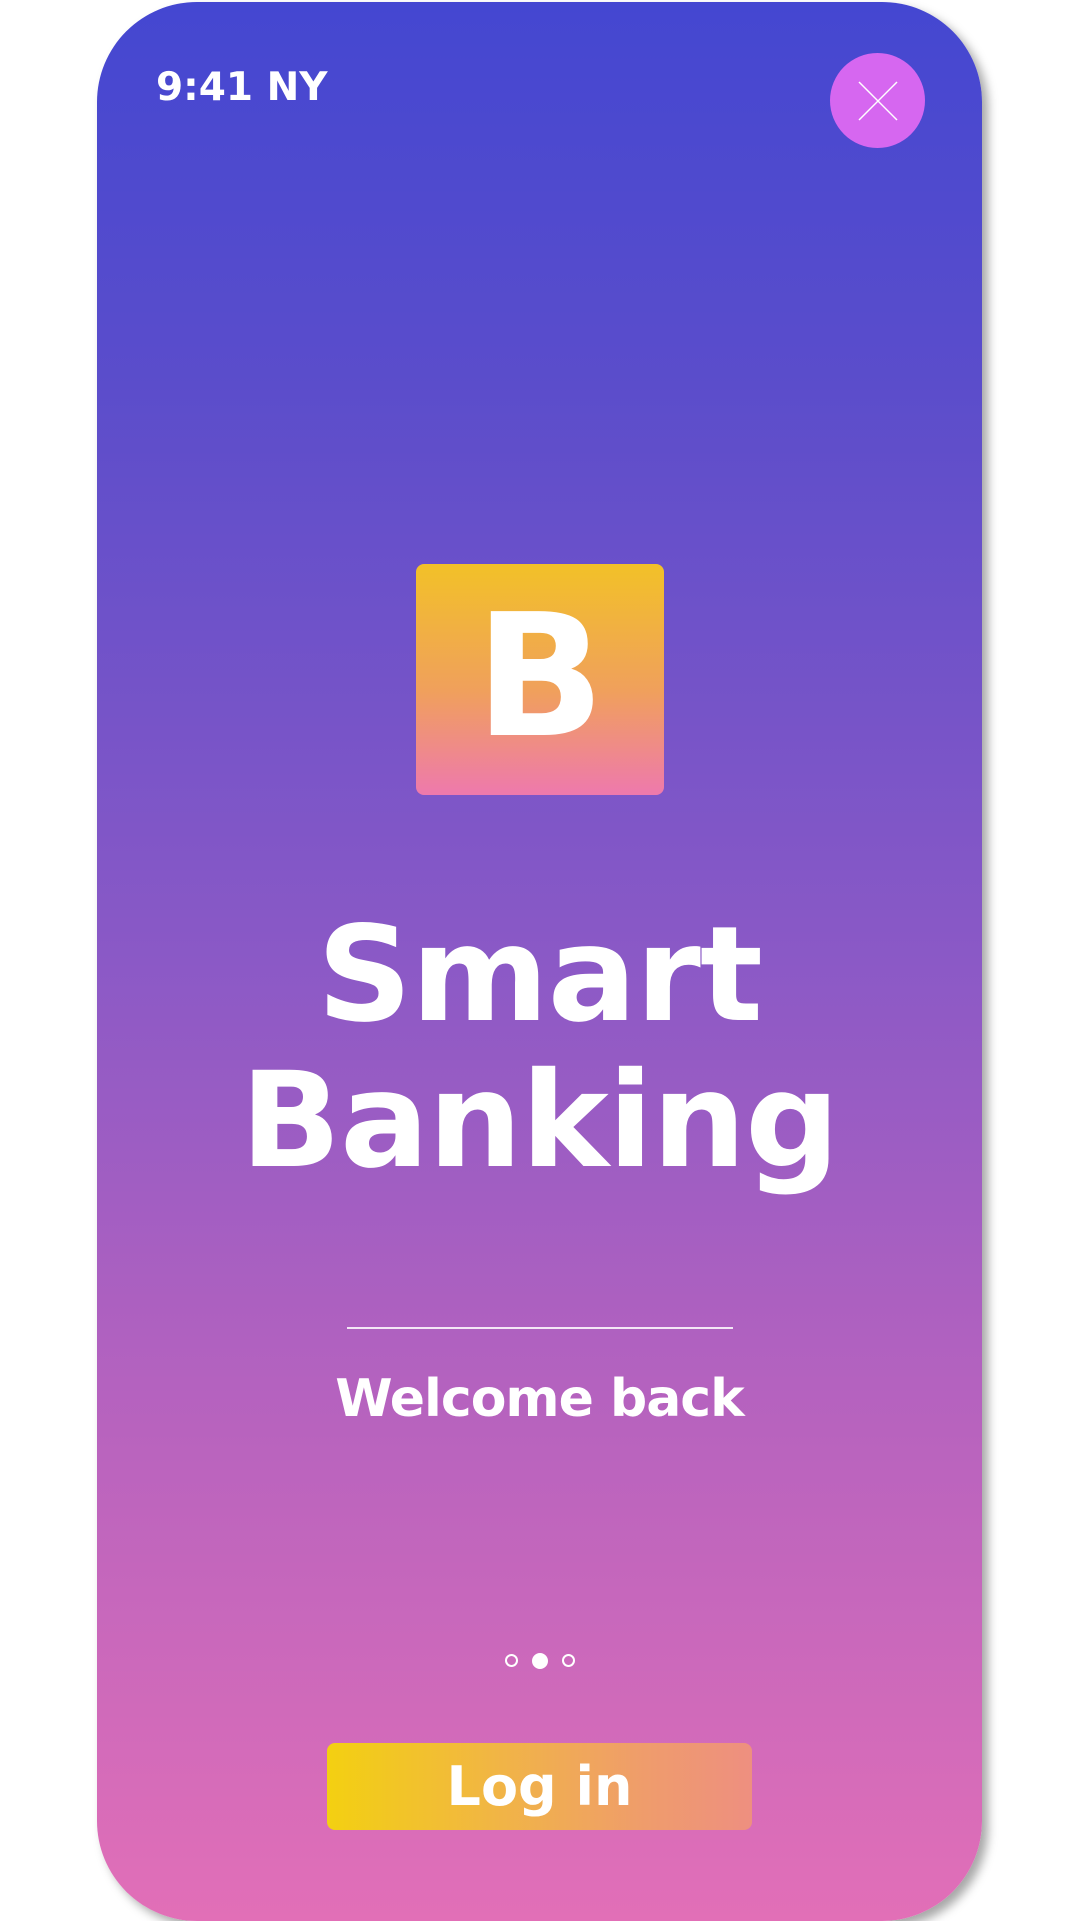 This screenshot has height=1921, width=1081. Describe the element at coordinates (540, 975) in the screenshot. I see `title-line-1: Smart` at that location.